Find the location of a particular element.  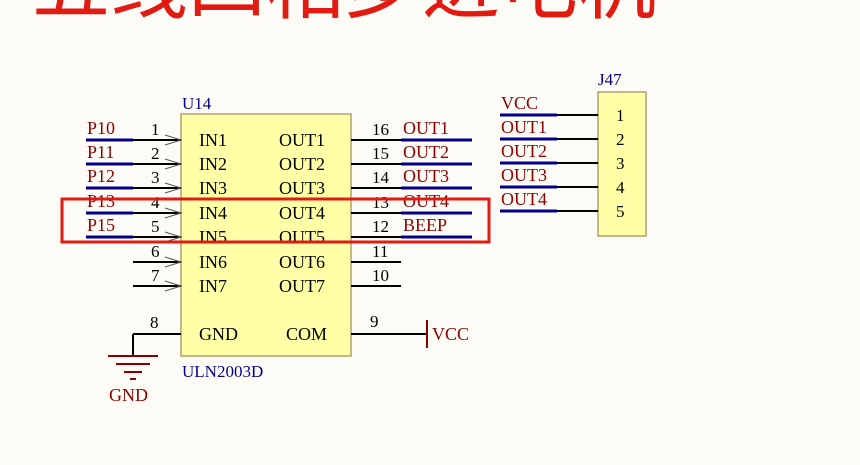

pin-name: OUT6 is located at coordinates (302, 262).